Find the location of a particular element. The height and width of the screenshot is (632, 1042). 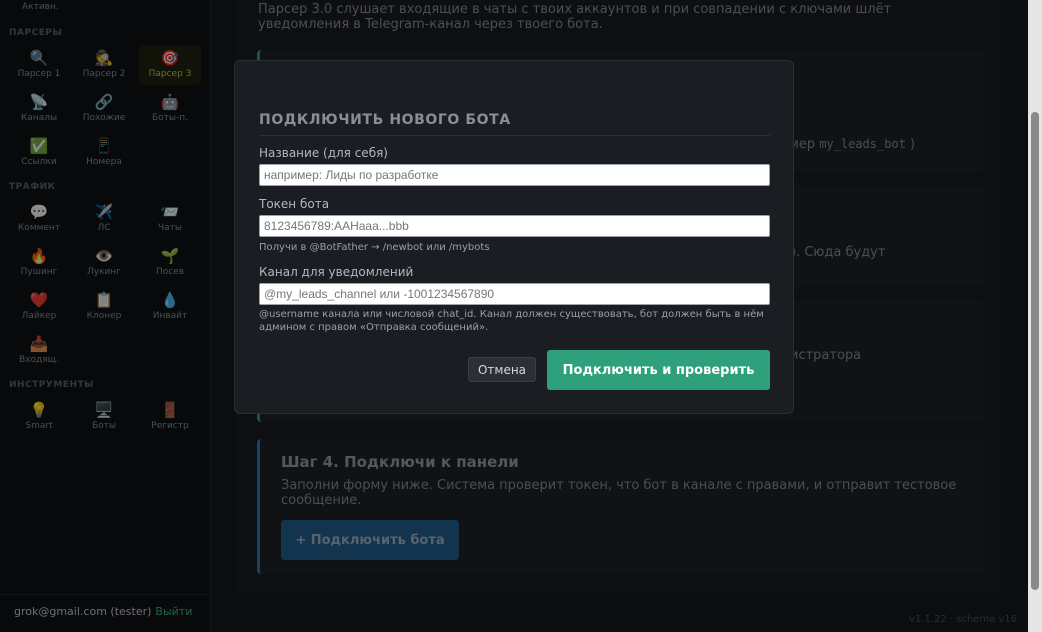

channel-label: Канал для уведомлений is located at coordinates (336, 272).